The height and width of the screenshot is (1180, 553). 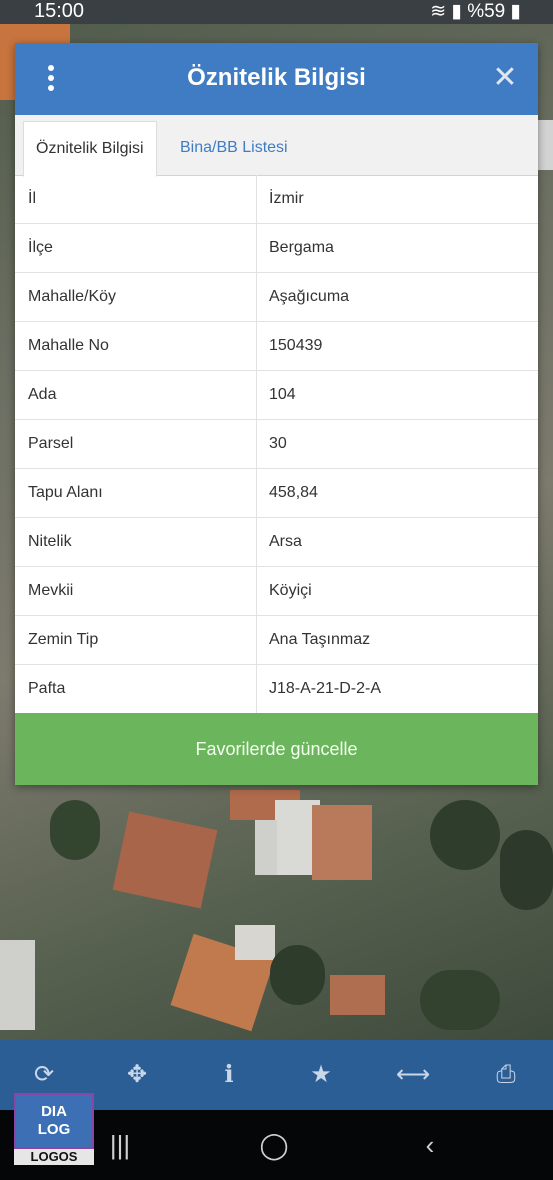 I want to click on measure-icon: ⟷, so click(x=413, y=1075).